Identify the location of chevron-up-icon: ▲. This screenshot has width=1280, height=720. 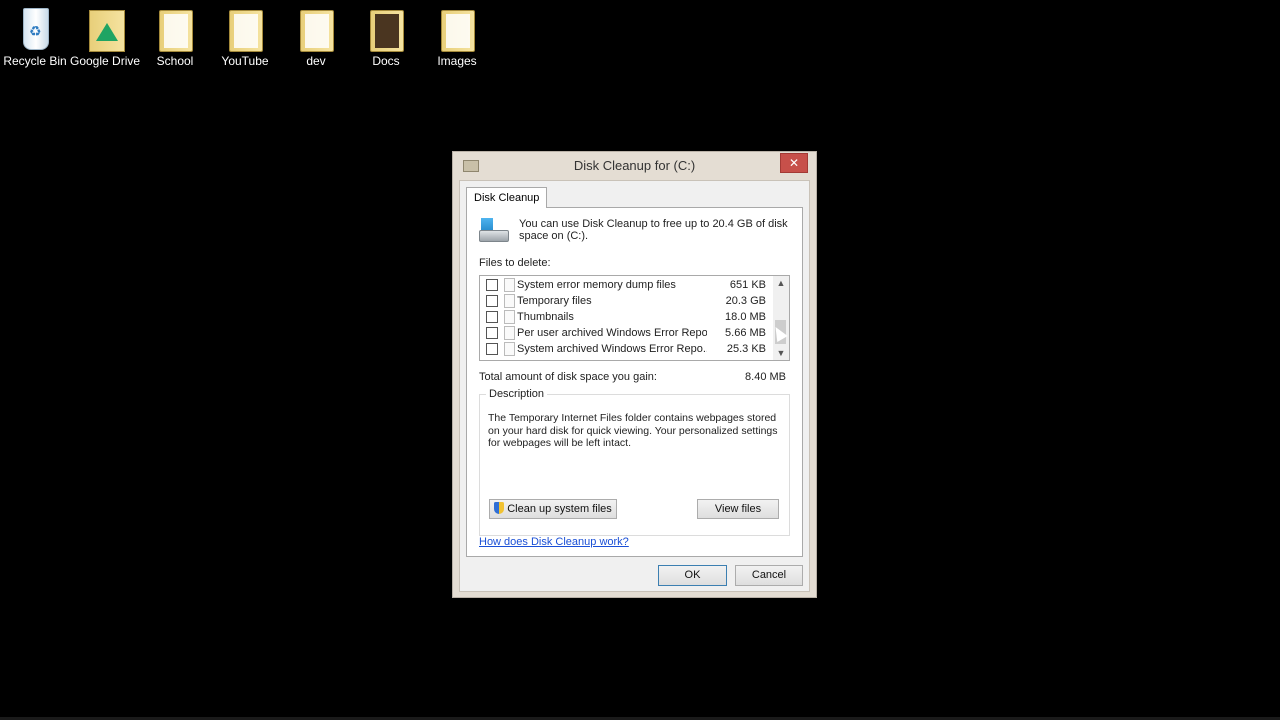
(781, 283).